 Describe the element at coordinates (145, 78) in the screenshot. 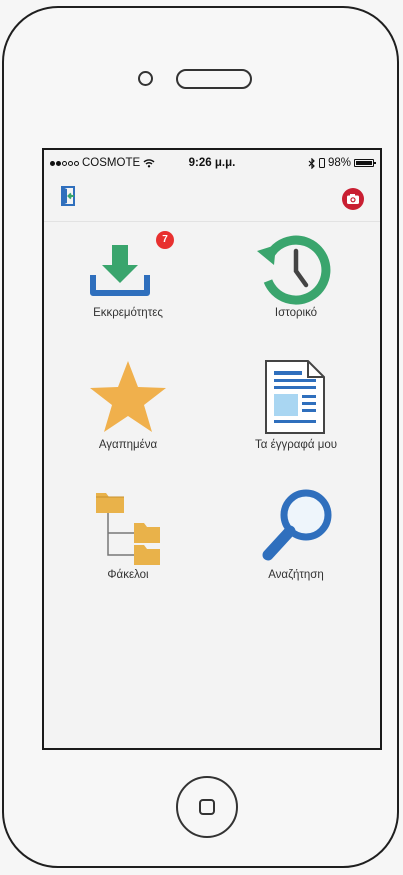

I see `front-camera` at that location.